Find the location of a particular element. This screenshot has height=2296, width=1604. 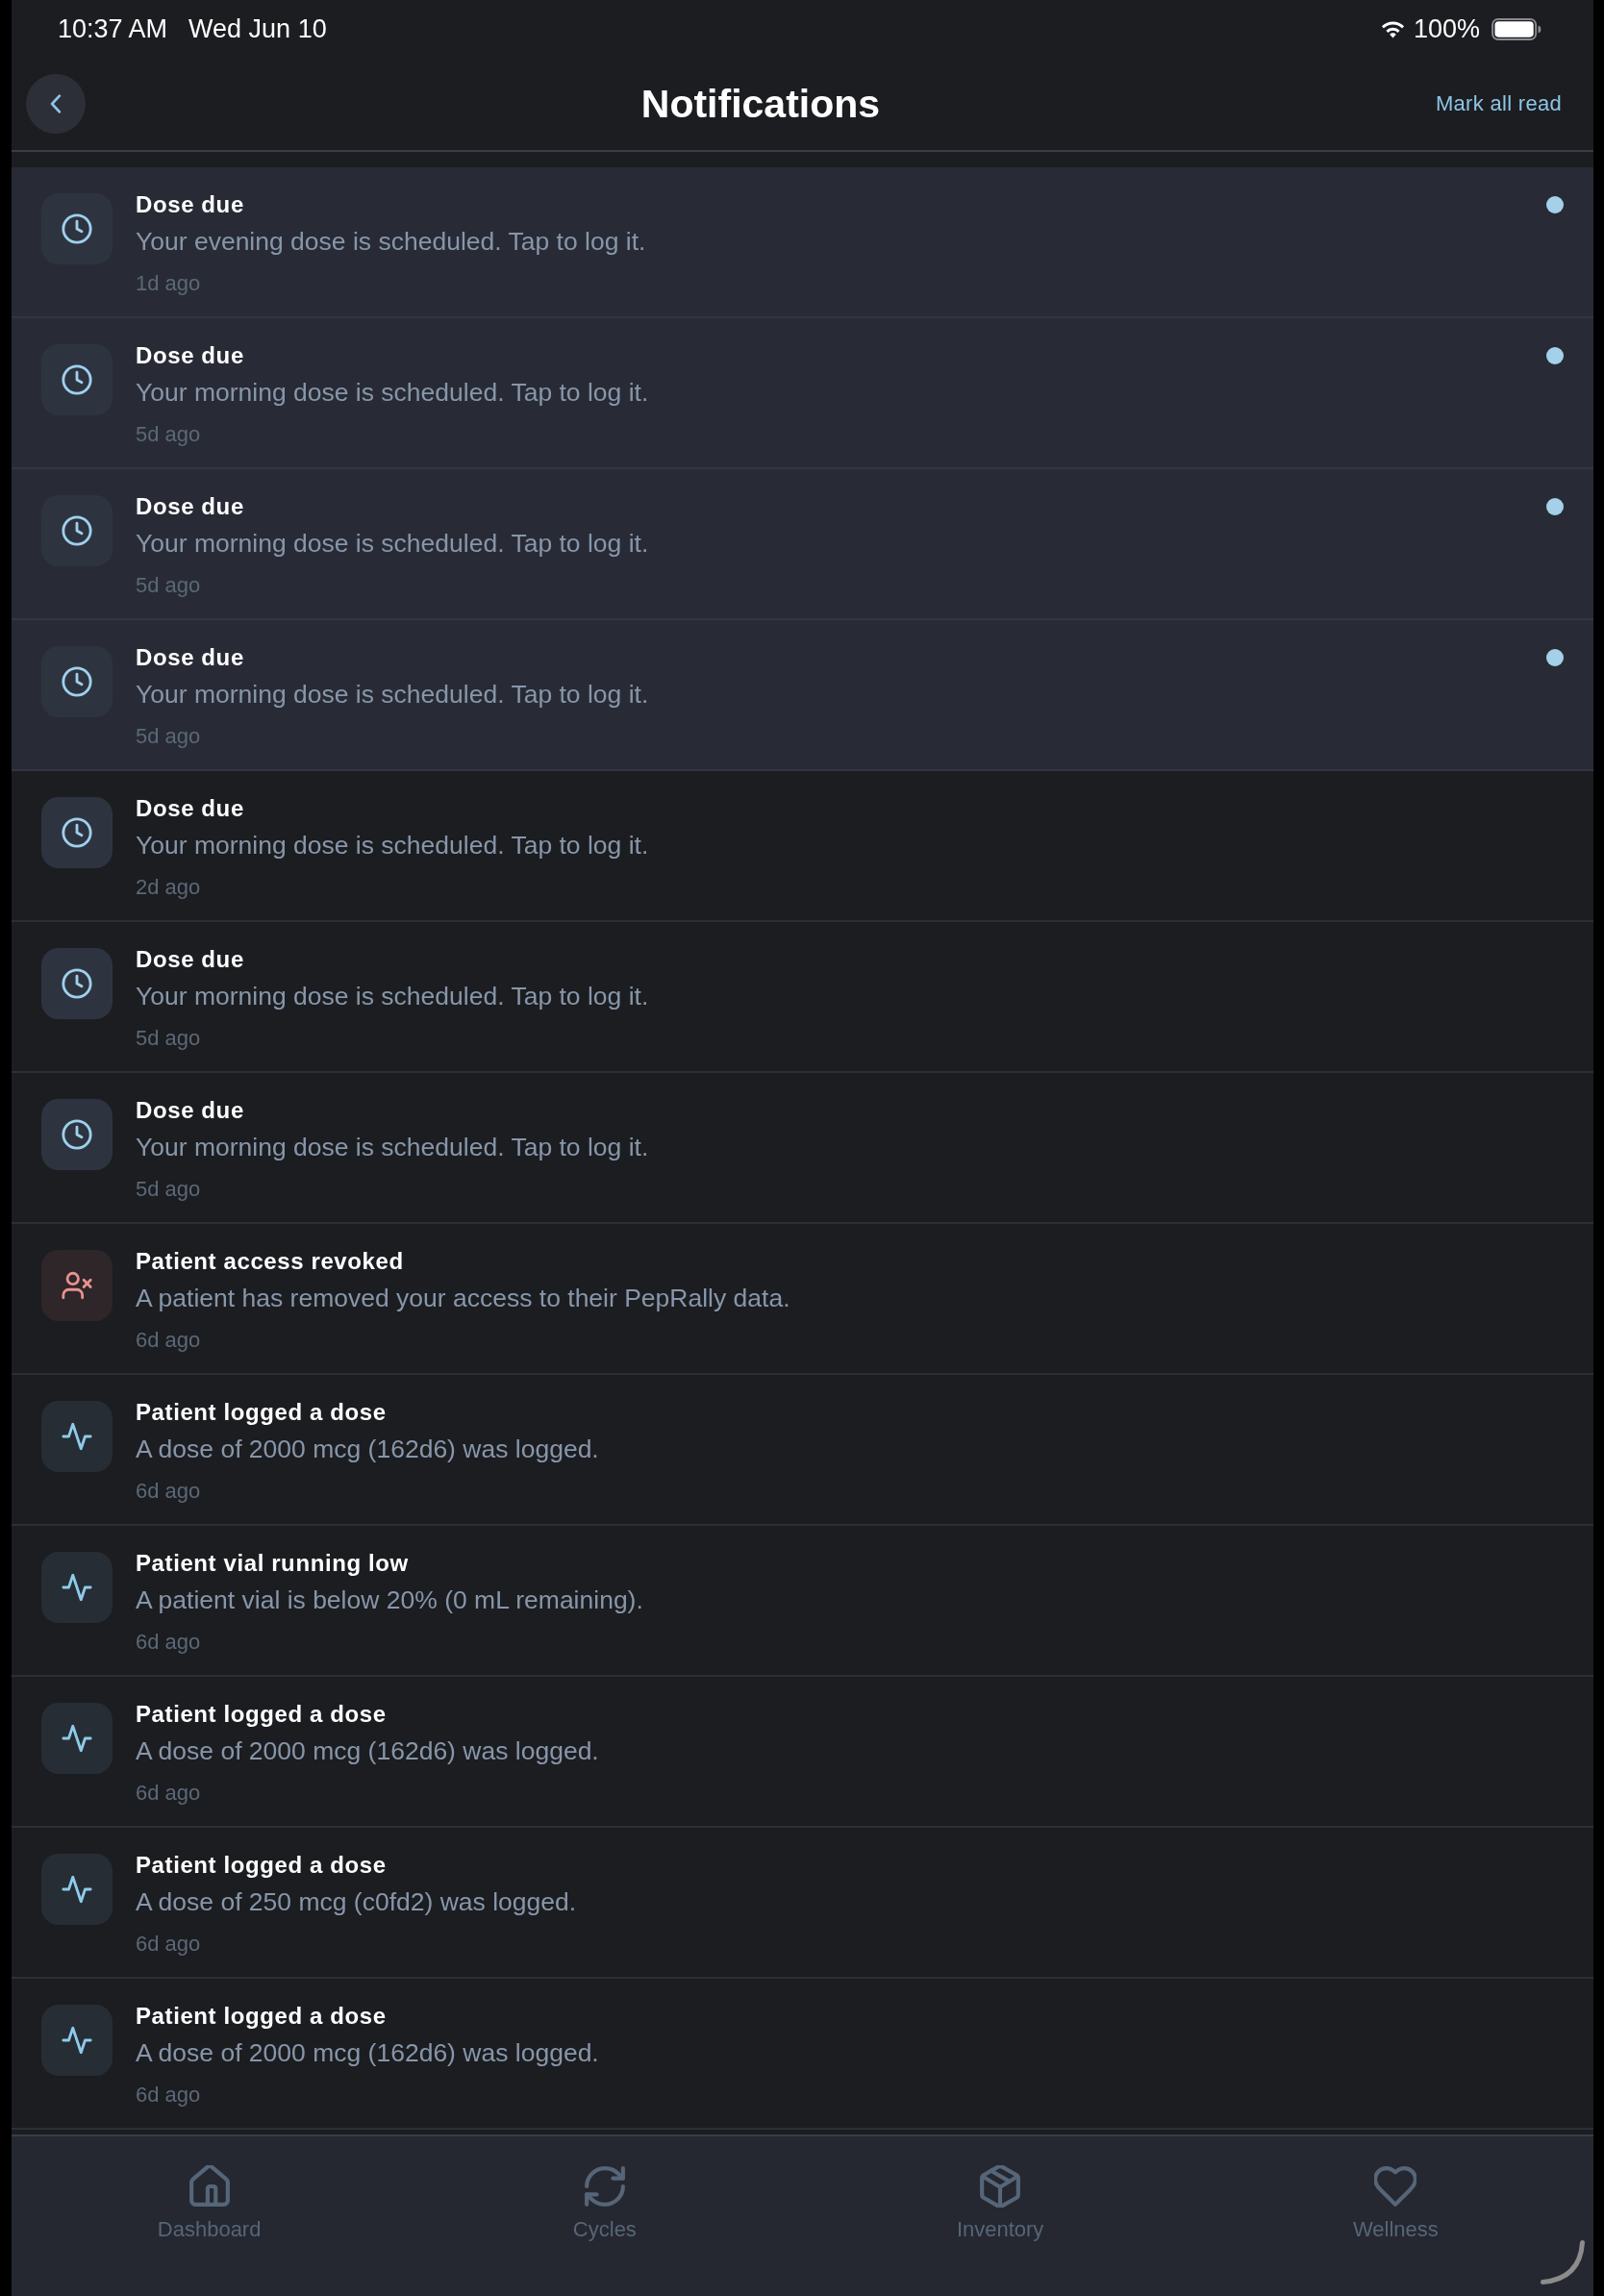

battery-percent: 100% is located at coordinates (1446, 28).